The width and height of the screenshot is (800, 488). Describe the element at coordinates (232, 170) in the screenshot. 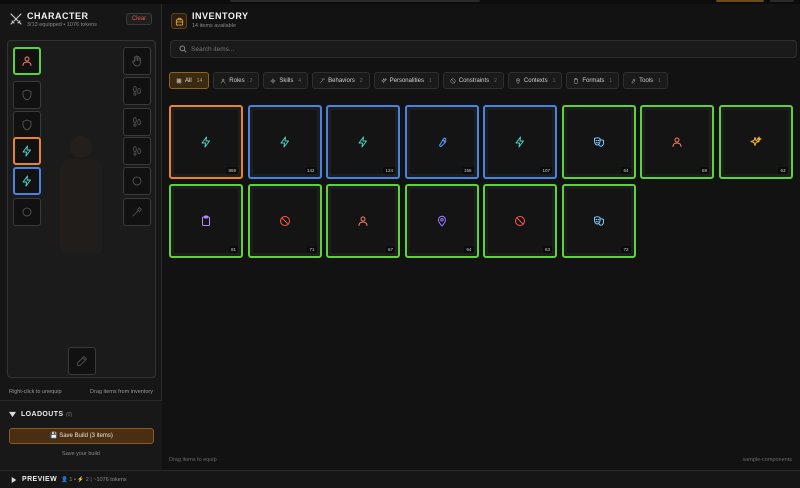

I see `item-token-count: 869` at that location.